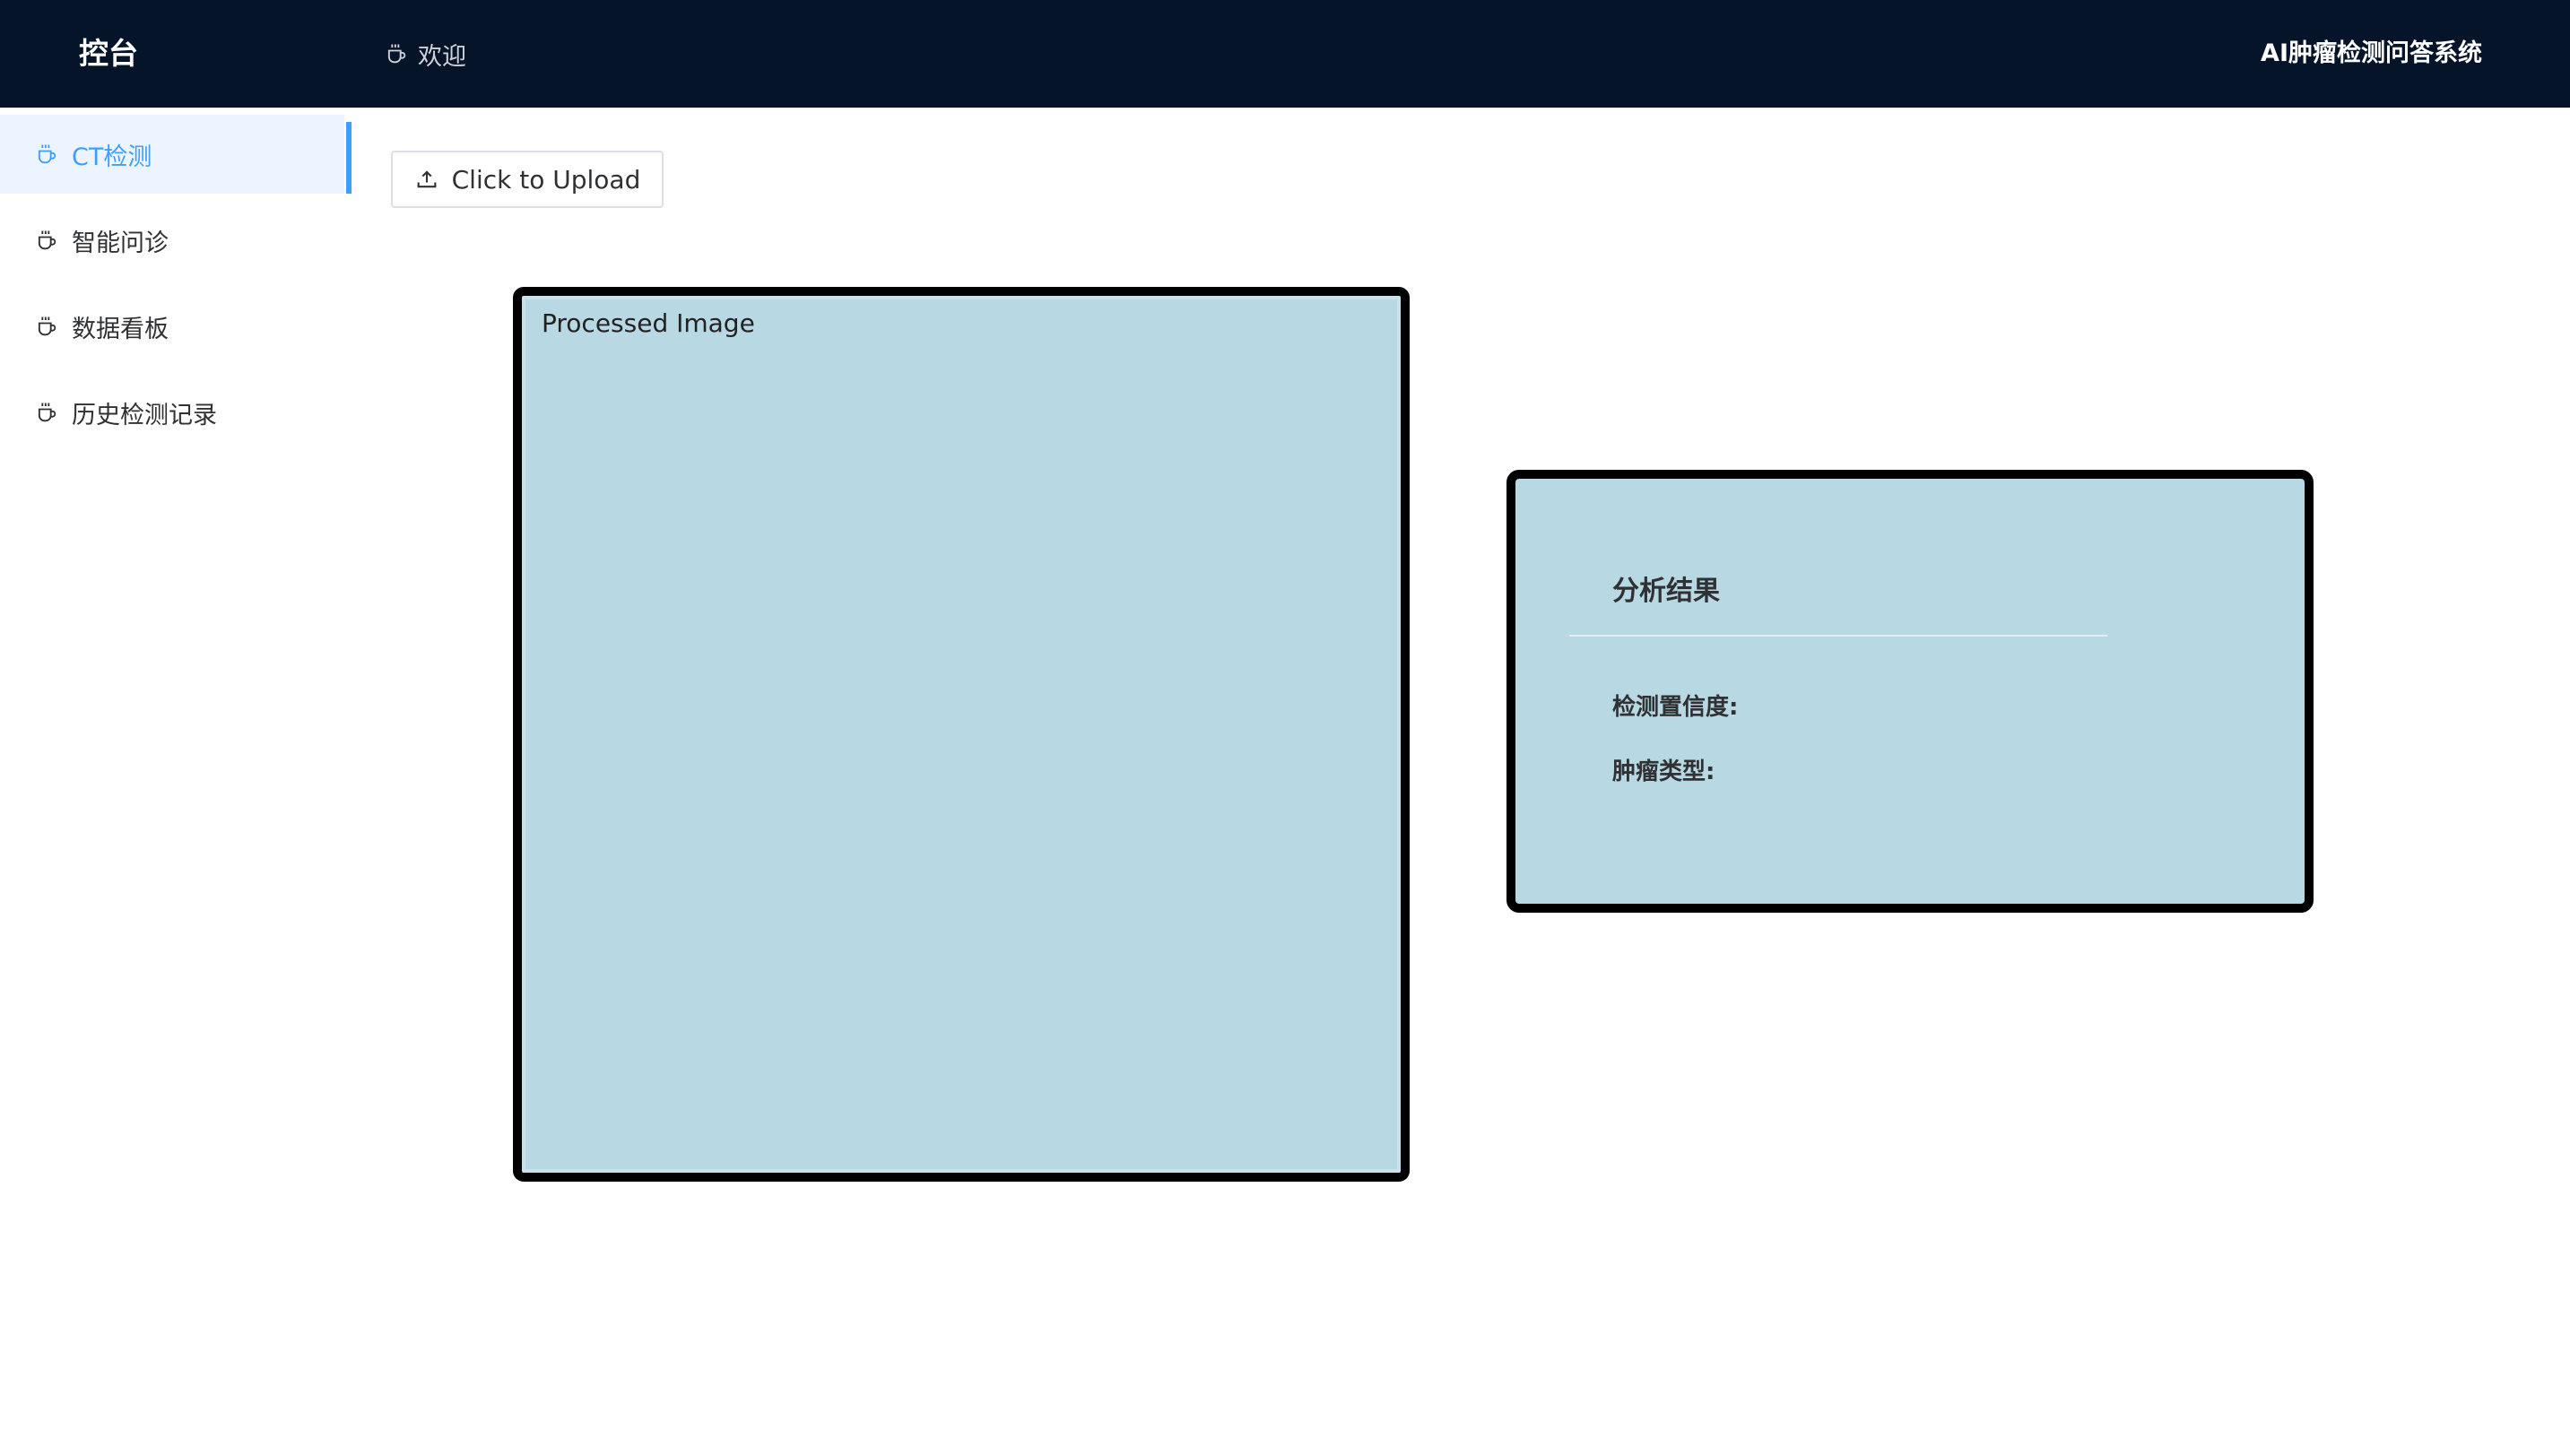  I want to click on welcome-indicator: 欢迎, so click(425, 54).